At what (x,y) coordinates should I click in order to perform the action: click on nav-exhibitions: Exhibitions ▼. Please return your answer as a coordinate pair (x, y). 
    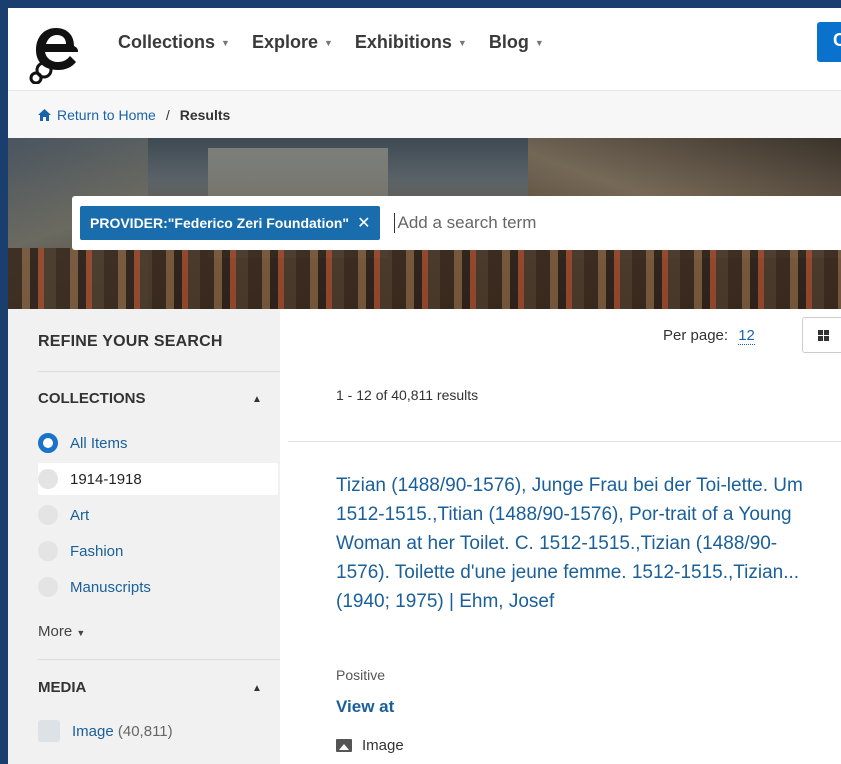
    Looking at the image, I should click on (411, 42).